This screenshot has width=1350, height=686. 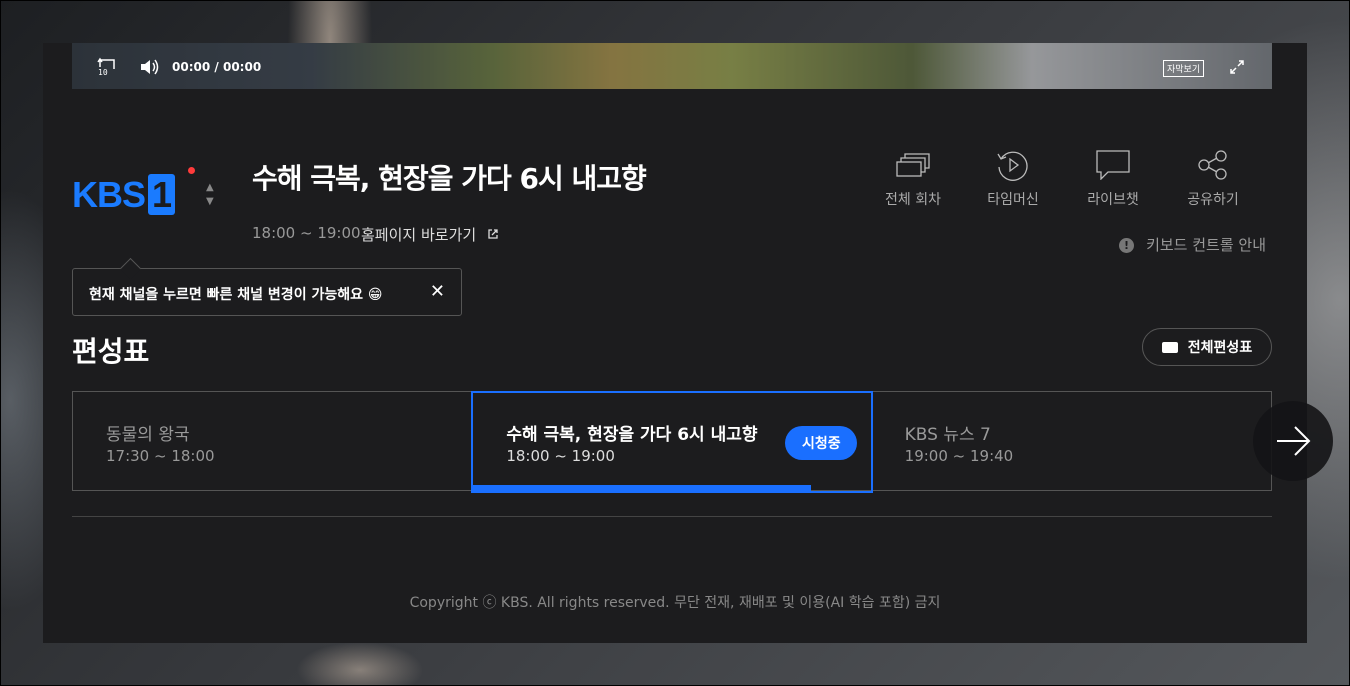 I want to click on schedule-item: KBS 뉴스 7 19:00 ~ 19:40, so click(x=1071, y=441).